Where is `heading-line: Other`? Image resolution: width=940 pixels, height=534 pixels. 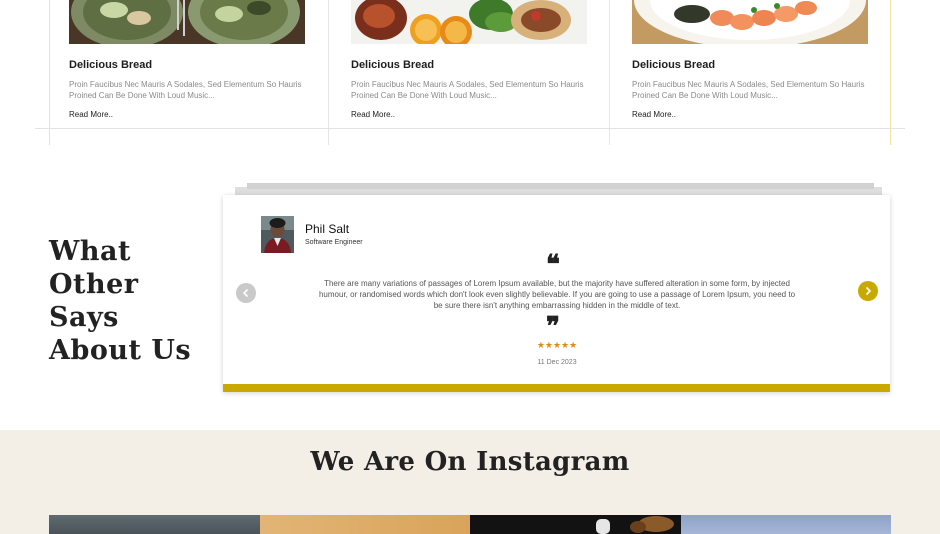 heading-line: Other is located at coordinates (94, 284).